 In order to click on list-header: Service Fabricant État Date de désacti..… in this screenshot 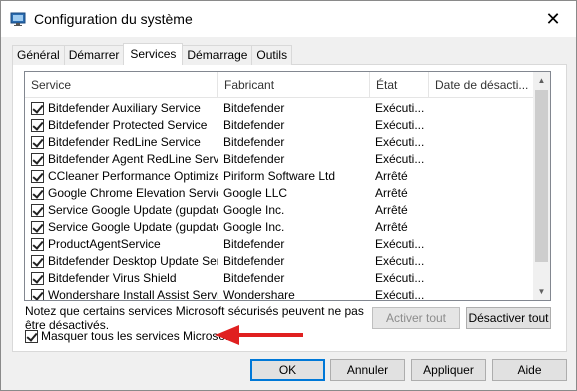, I will do `click(280, 85)`.